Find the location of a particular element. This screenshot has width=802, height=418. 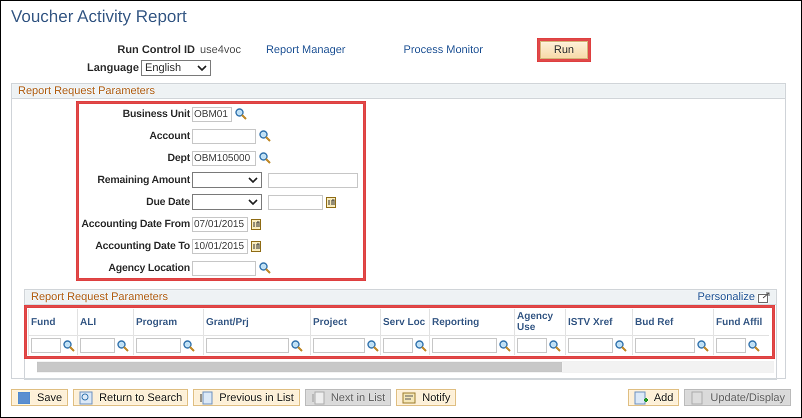

new-window-icon is located at coordinates (764, 297).